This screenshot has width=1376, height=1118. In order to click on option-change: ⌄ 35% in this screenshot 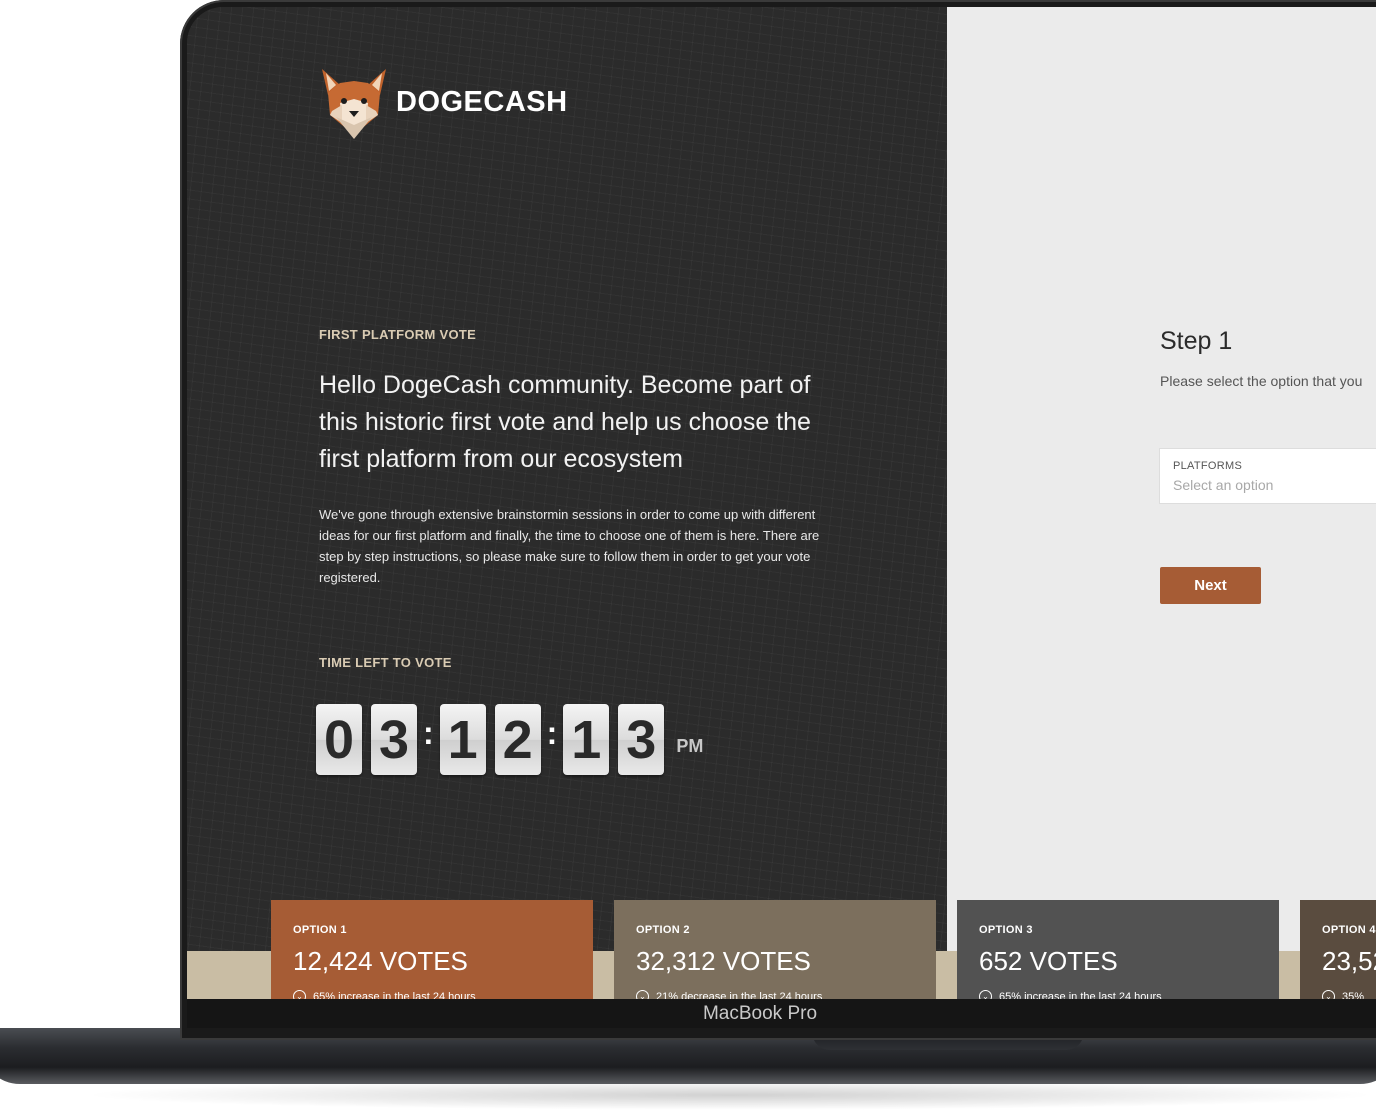, I will do `click(1343, 994)`.